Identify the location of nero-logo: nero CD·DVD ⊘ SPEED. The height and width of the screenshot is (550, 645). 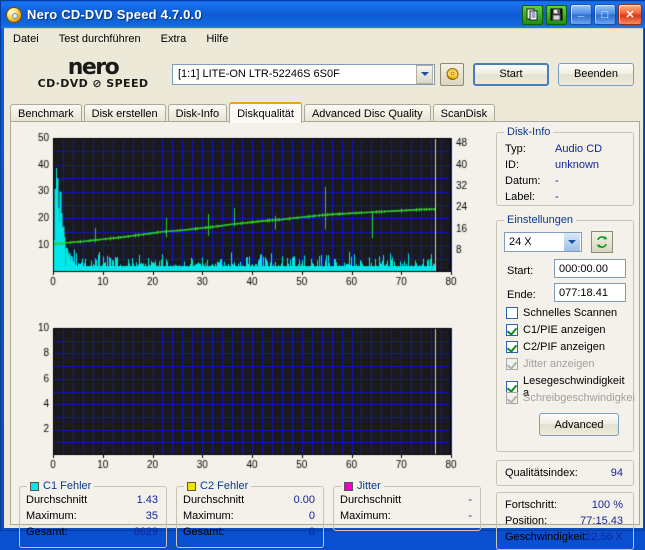
(93, 72).